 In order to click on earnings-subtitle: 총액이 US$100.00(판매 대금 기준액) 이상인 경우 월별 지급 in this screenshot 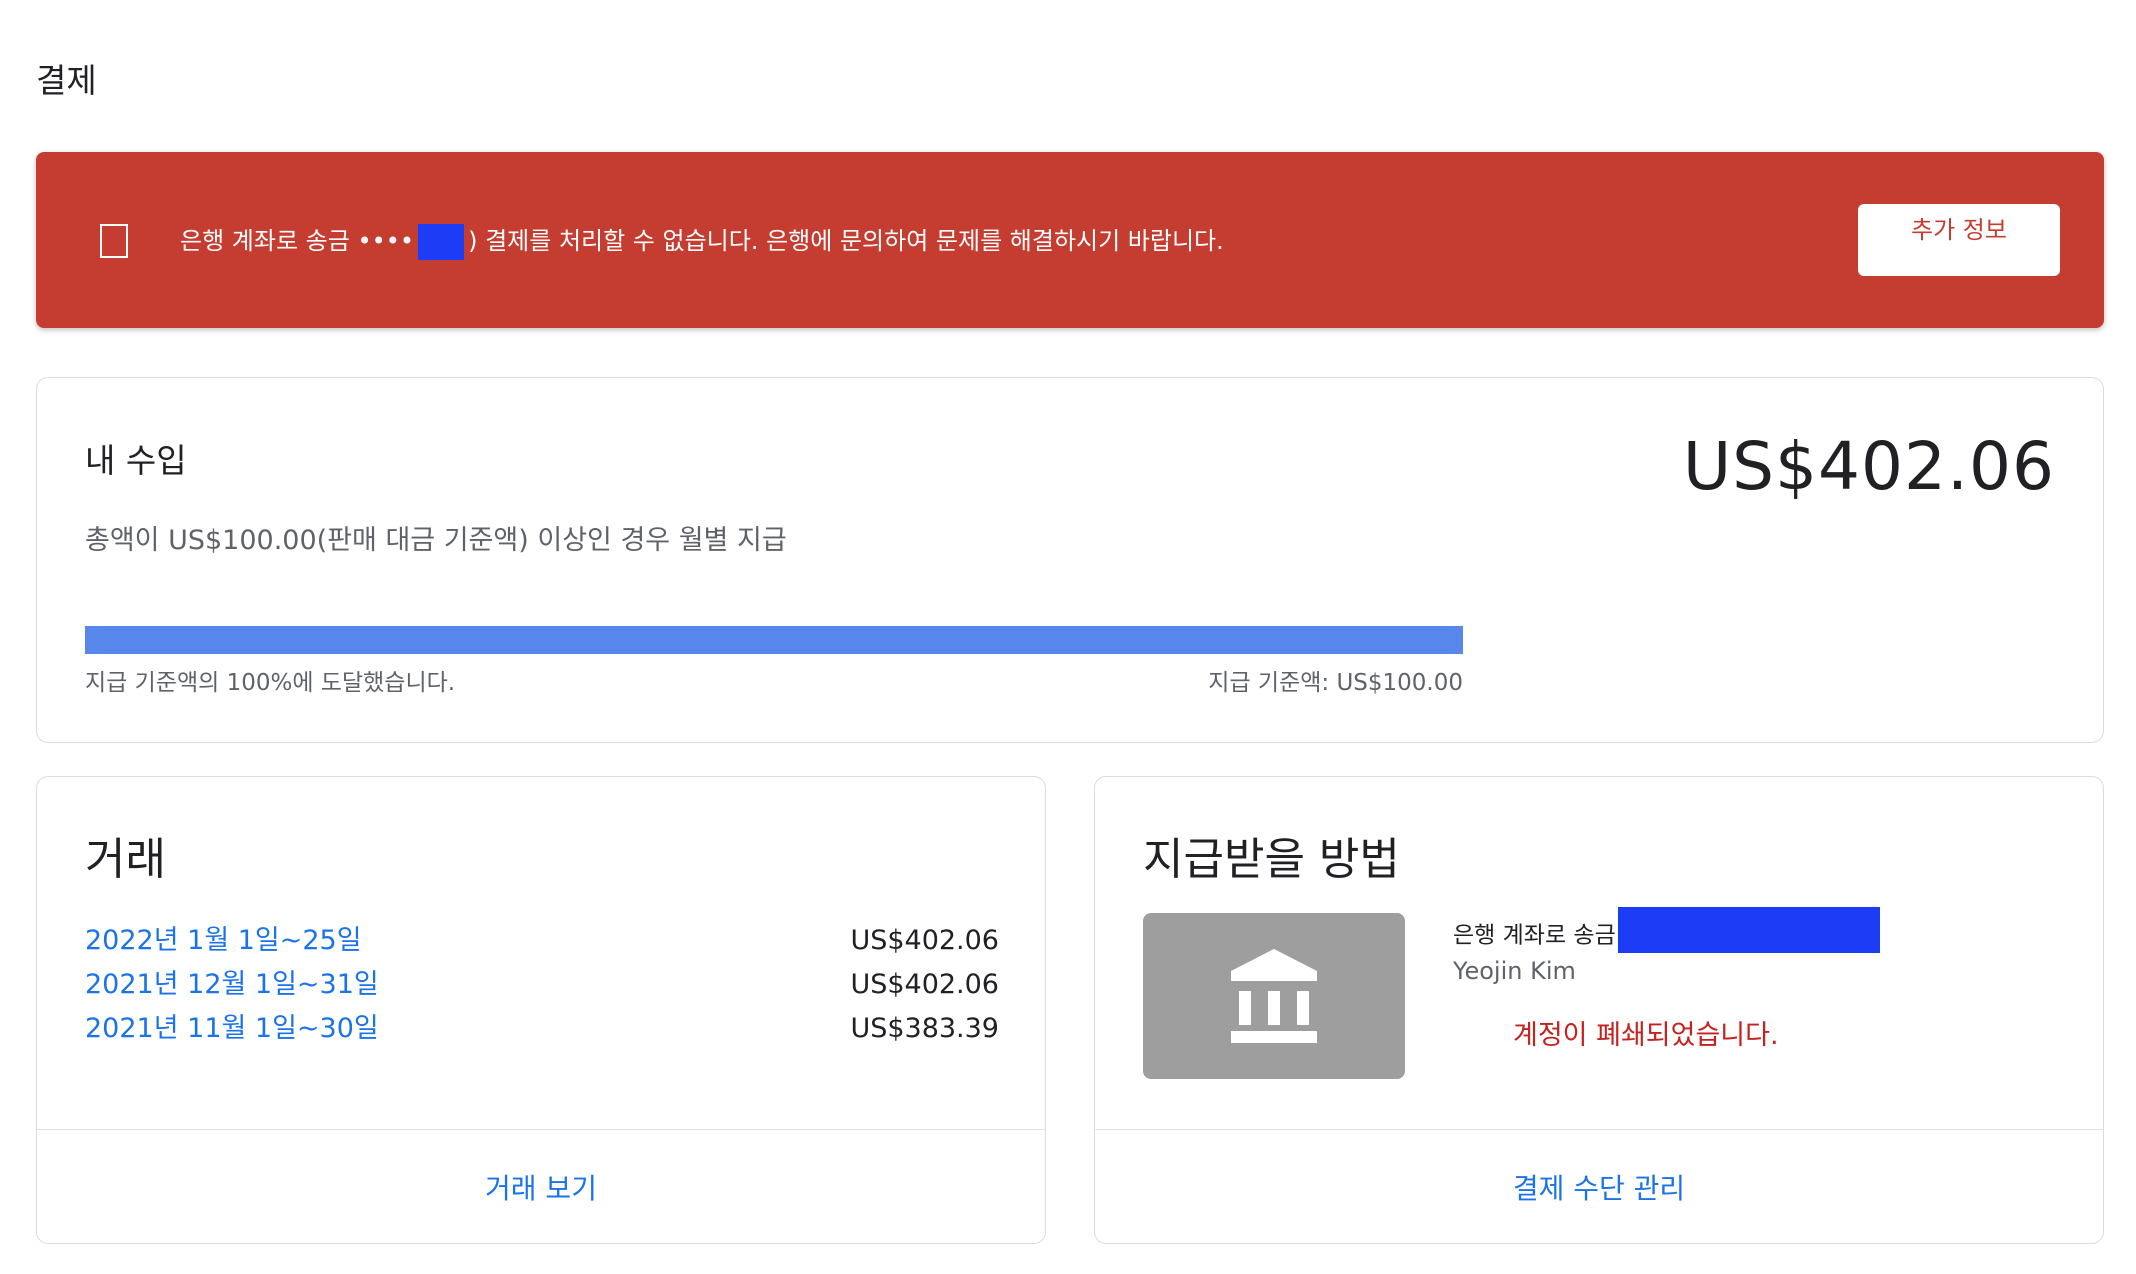, I will do `click(436, 540)`.